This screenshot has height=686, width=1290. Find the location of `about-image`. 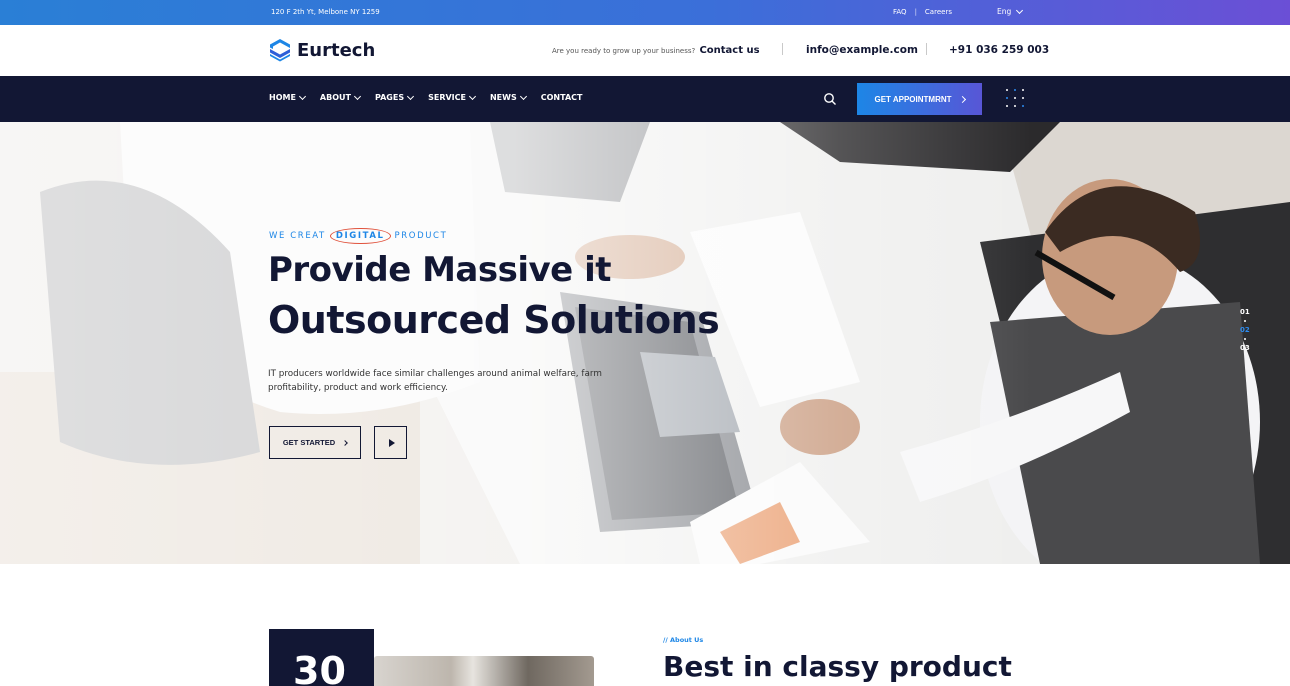

about-image is located at coordinates (484, 671).